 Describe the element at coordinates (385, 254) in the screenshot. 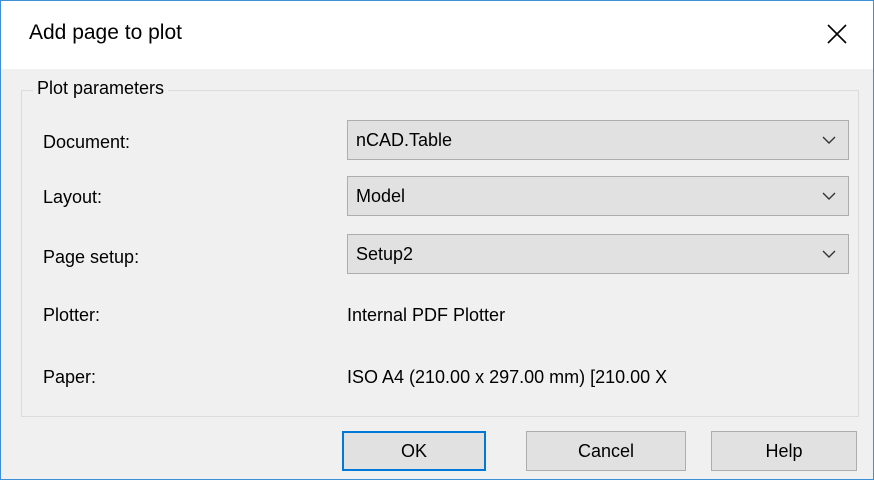

I see `page-setup-select-value: Setup2` at that location.